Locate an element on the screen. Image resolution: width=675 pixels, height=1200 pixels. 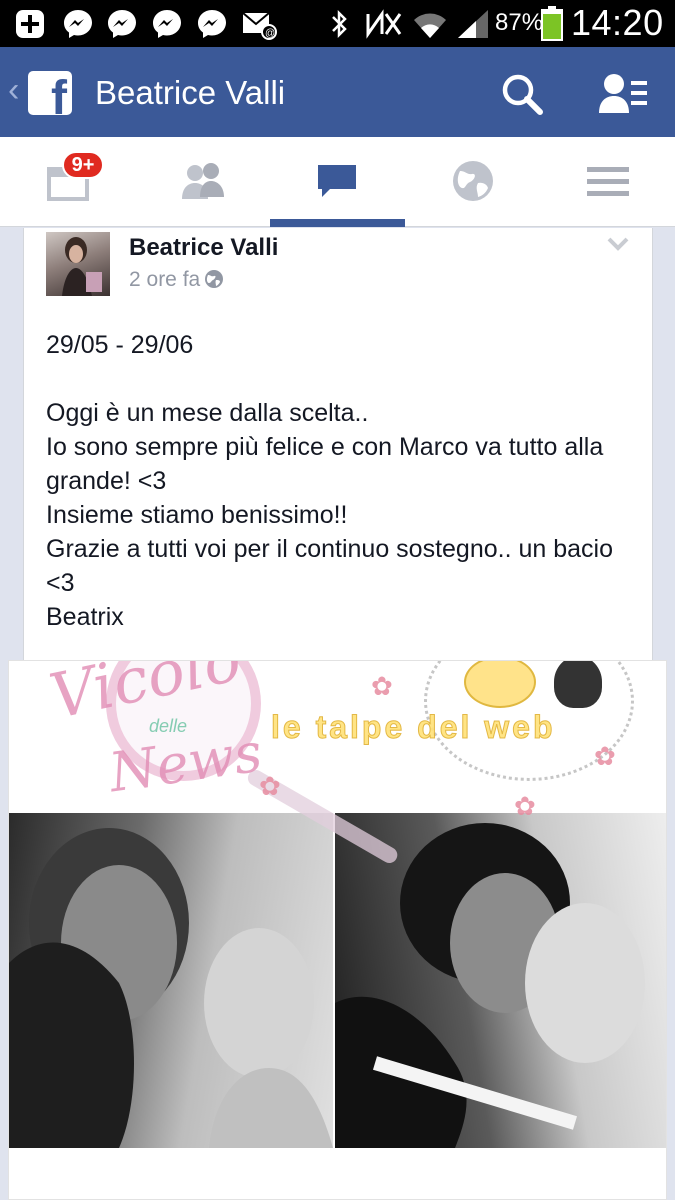
wifi-icon is located at coordinates (429, 24).